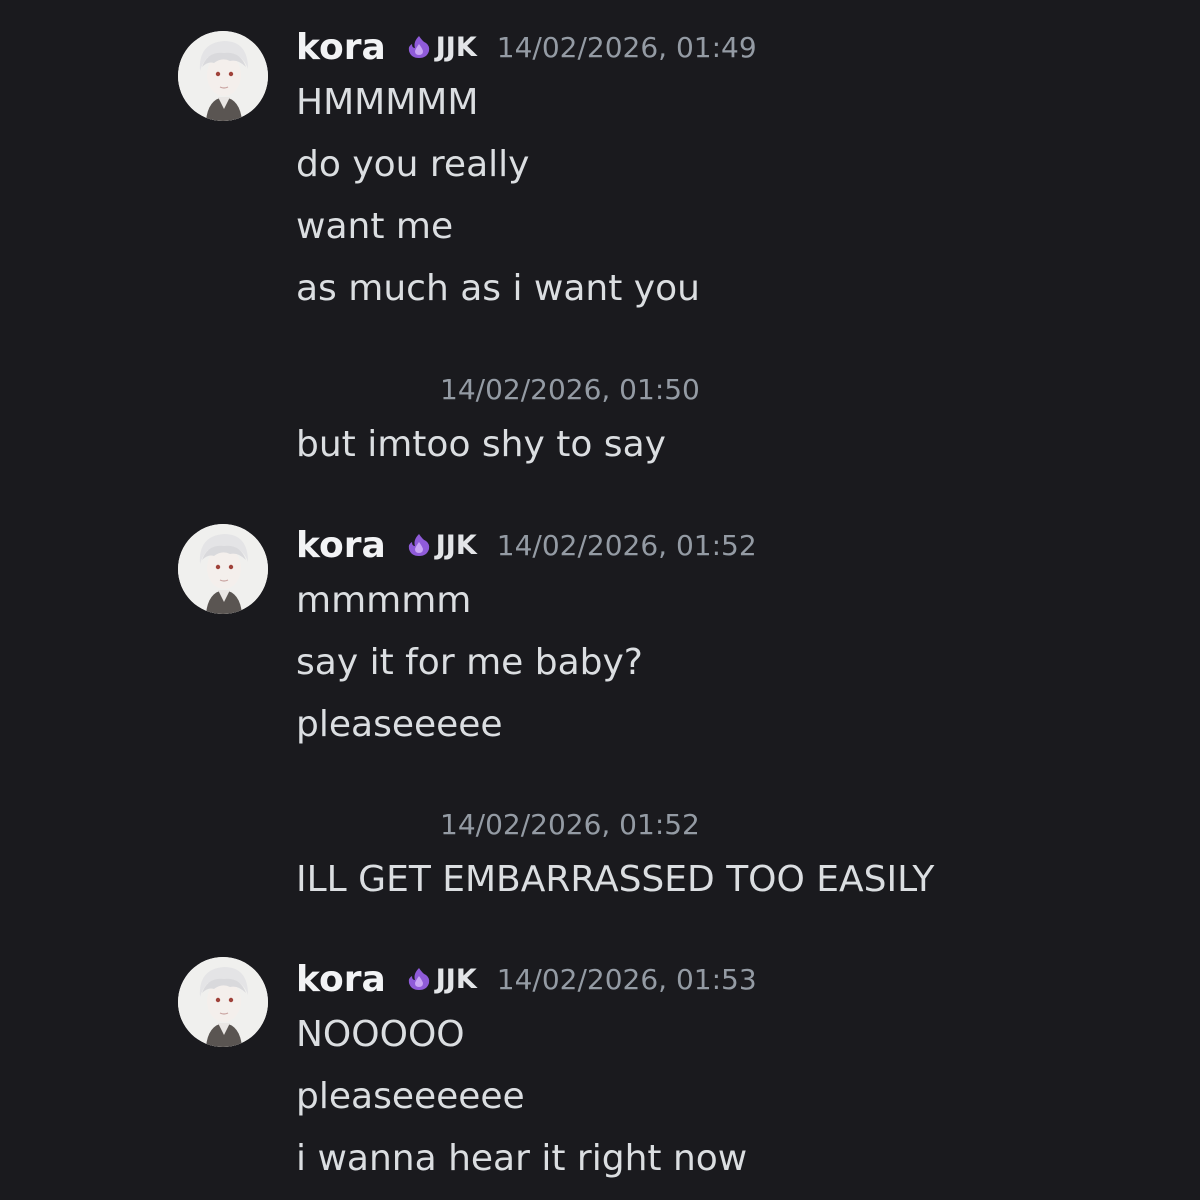  Describe the element at coordinates (399, 725) in the screenshot. I see `message-text: pleaseeeee` at that location.